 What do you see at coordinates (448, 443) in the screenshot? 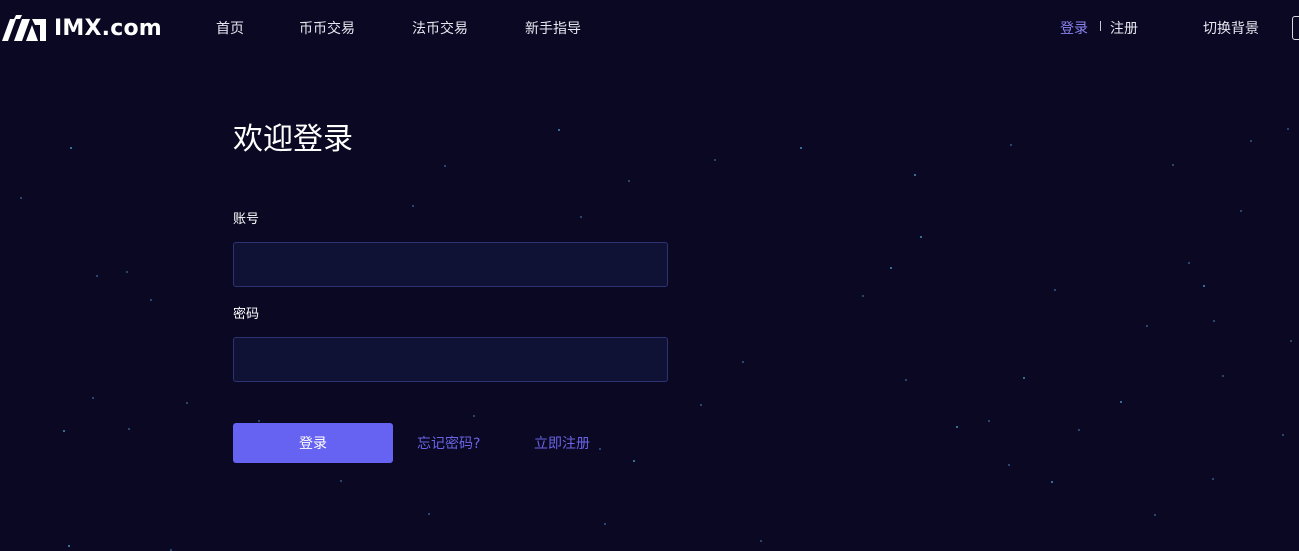
I see `forgot-password-link: 忘记密码?` at bounding box center [448, 443].